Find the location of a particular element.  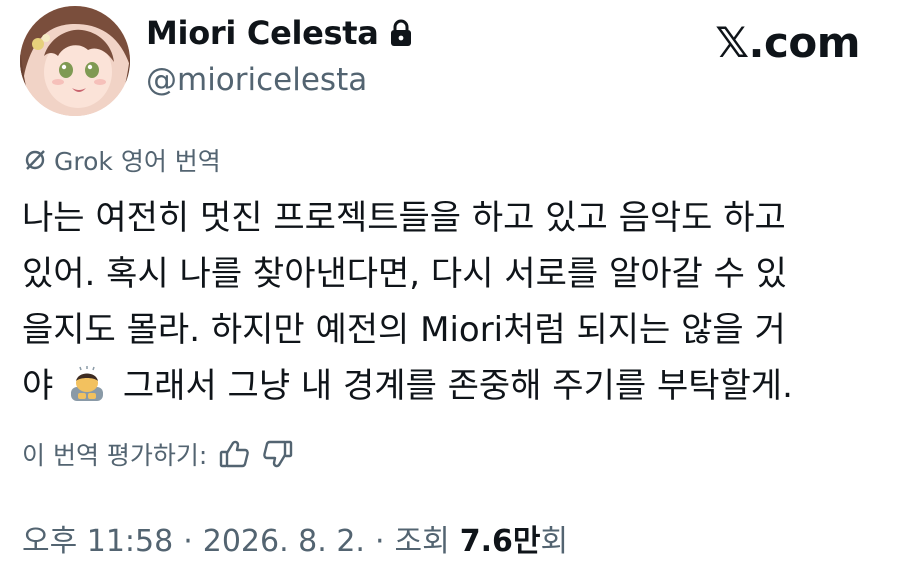

views-count: 7.6만회 is located at coordinates (514, 538).